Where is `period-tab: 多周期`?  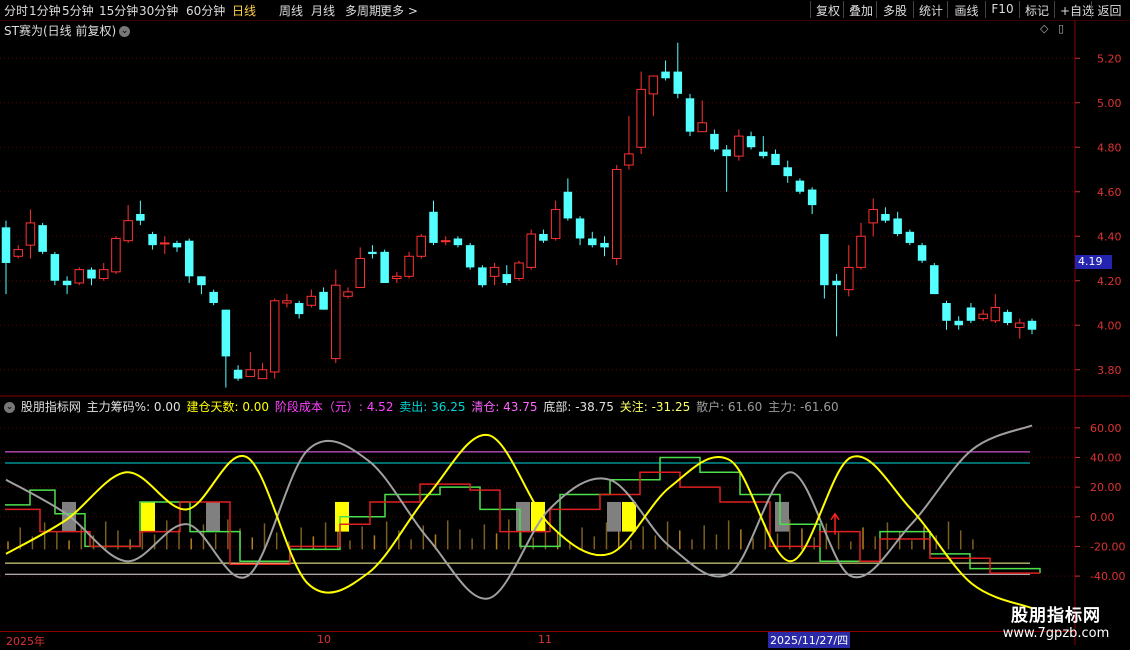 period-tab: 多周期 is located at coordinates (363, 10).